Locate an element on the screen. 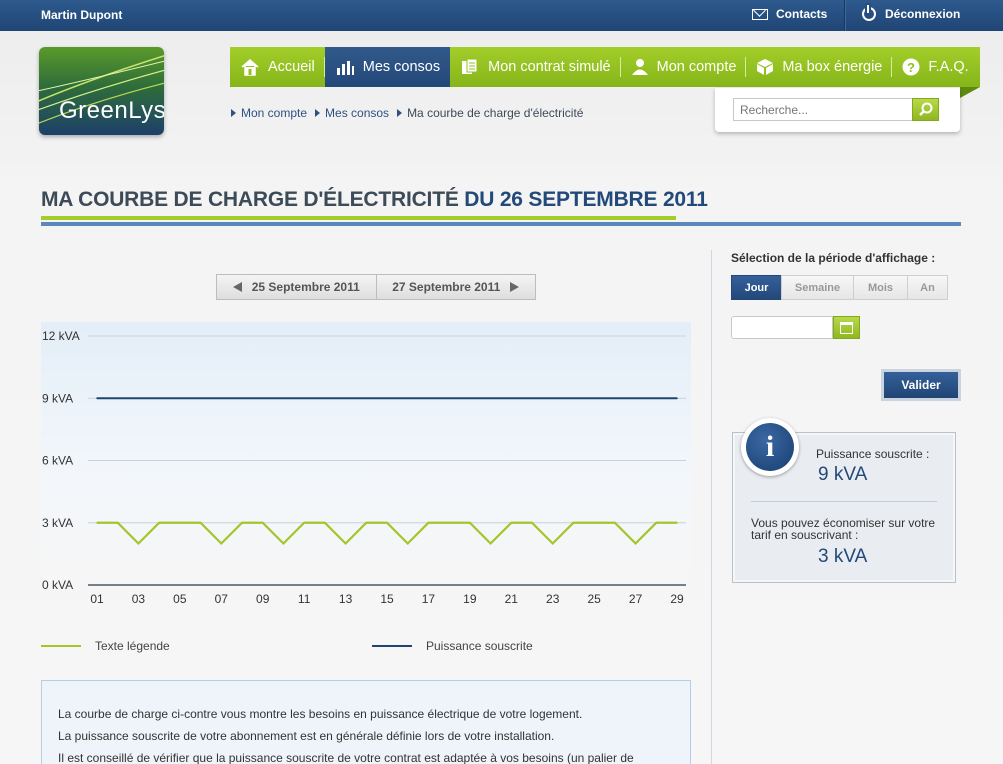 Image resolution: width=1003 pixels, height=764 pixels. x-tick-label: 27 is located at coordinates (636, 599).